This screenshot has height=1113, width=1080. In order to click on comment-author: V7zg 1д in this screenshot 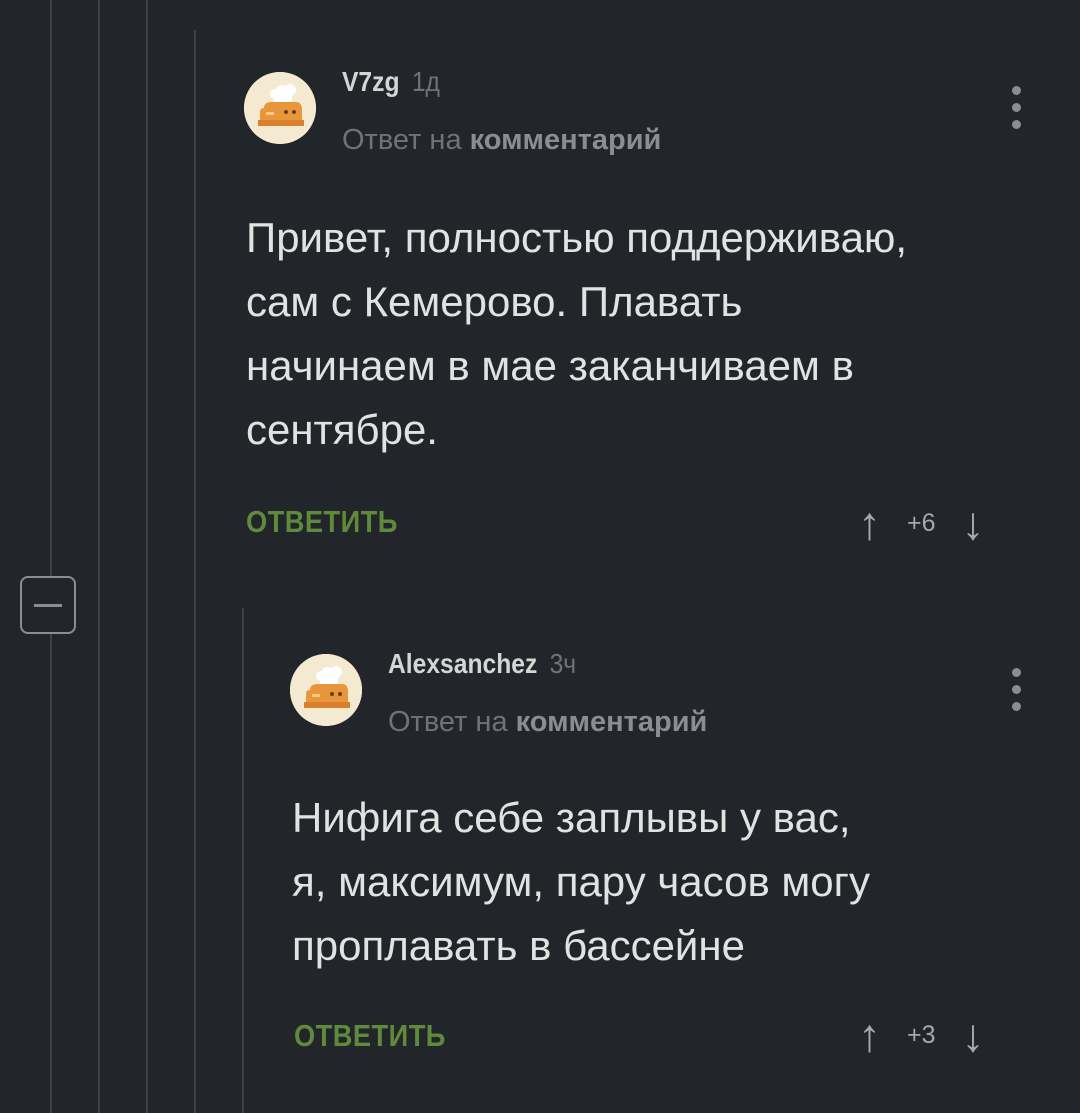, I will do `click(391, 82)`.